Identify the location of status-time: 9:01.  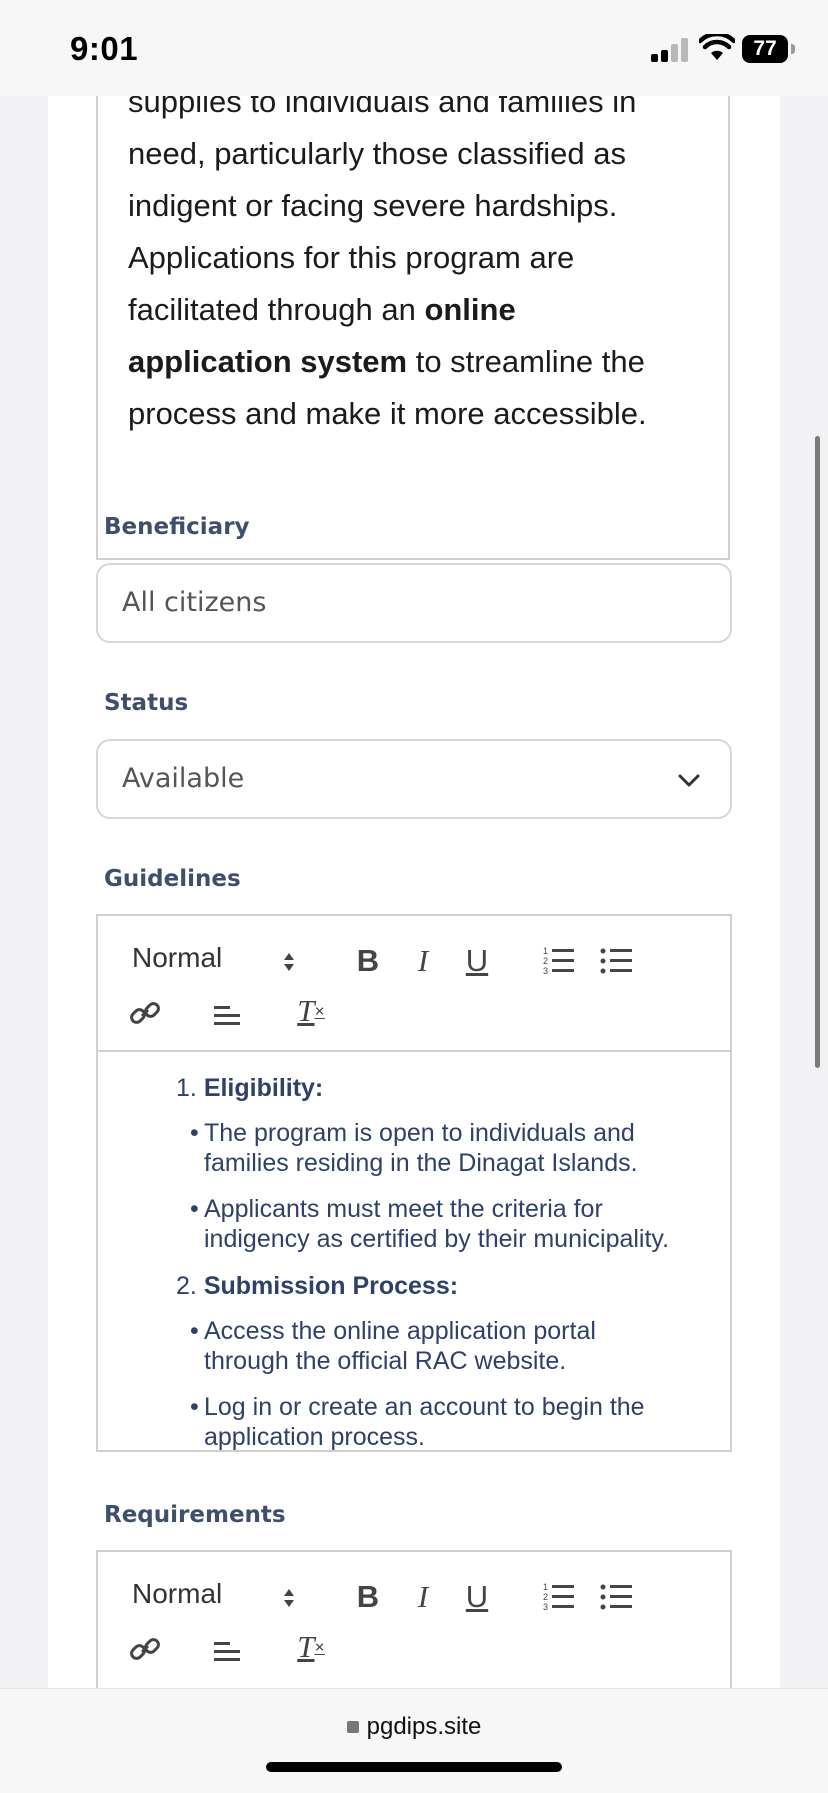
(104, 48).